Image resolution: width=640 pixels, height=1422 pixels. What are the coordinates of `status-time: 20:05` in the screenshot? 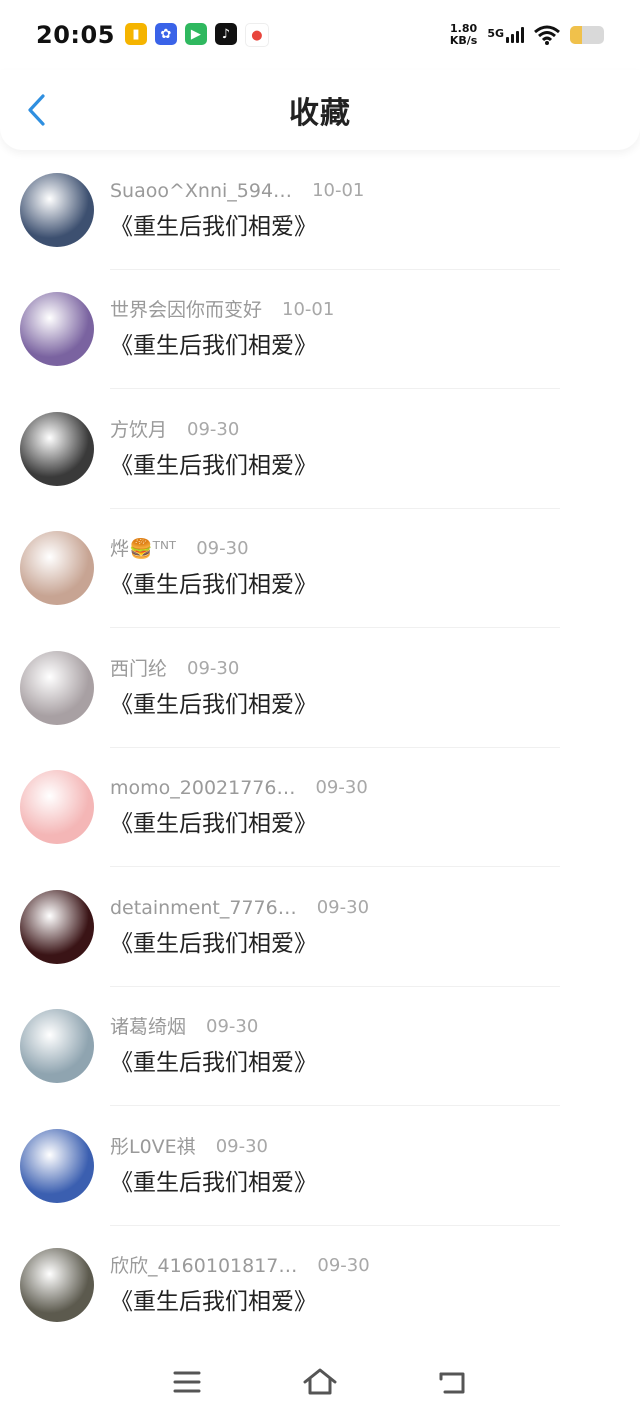 It's located at (75, 35).